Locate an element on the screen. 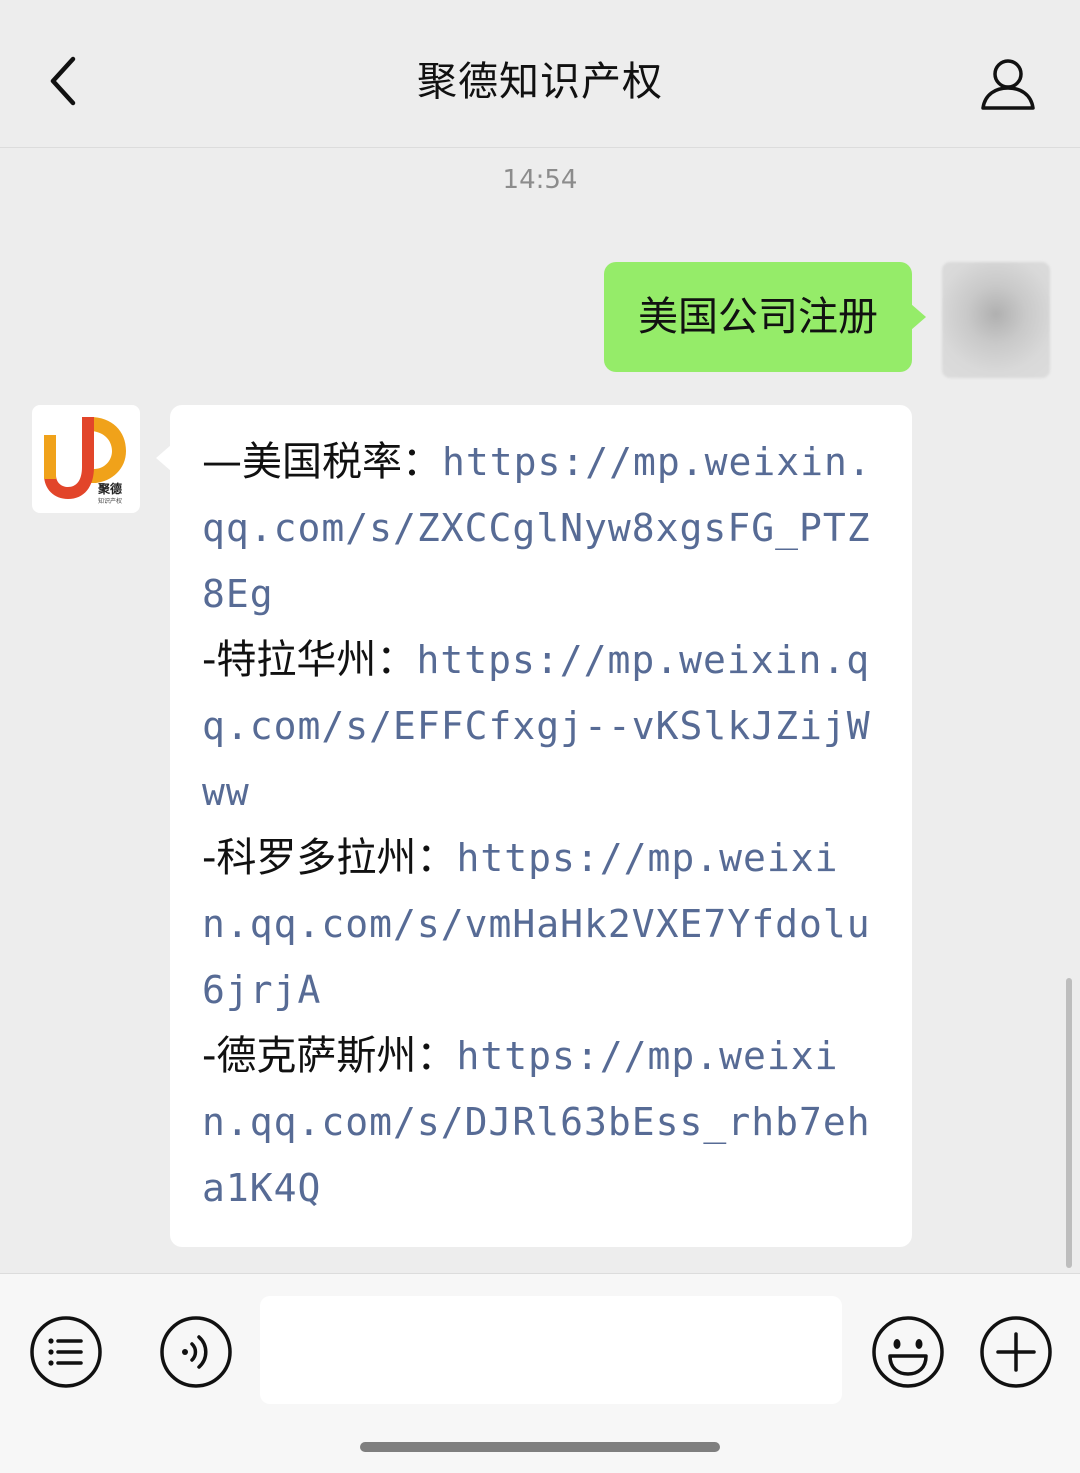 The image size is (1080, 1473). home-indicator is located at coordinates (540, 1447).